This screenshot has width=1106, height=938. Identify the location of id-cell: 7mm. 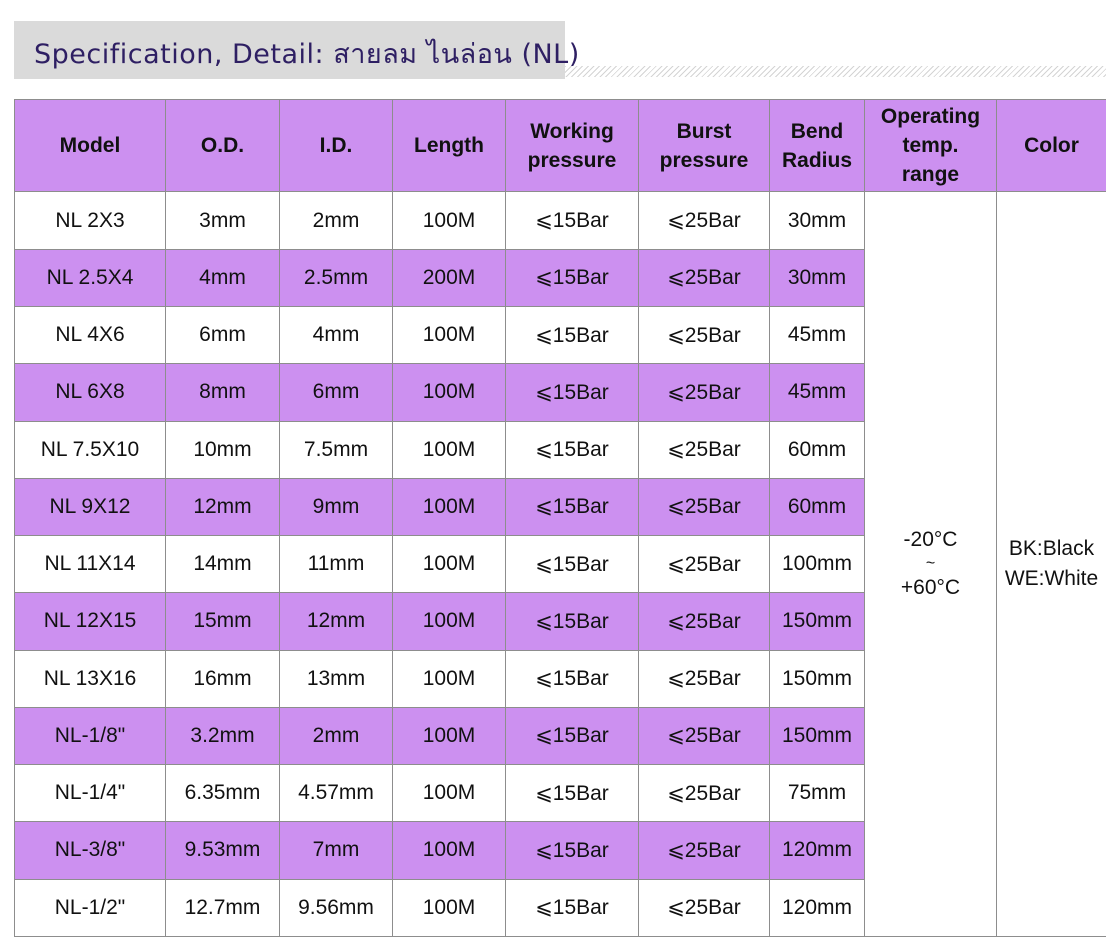
(336, 850).